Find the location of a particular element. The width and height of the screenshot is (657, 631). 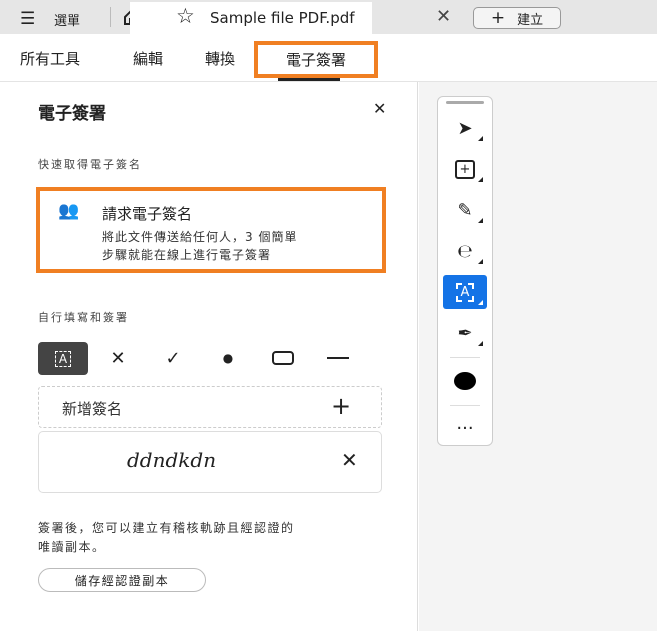

cursor-icon: ➤ is located at coordinates (465, 128).